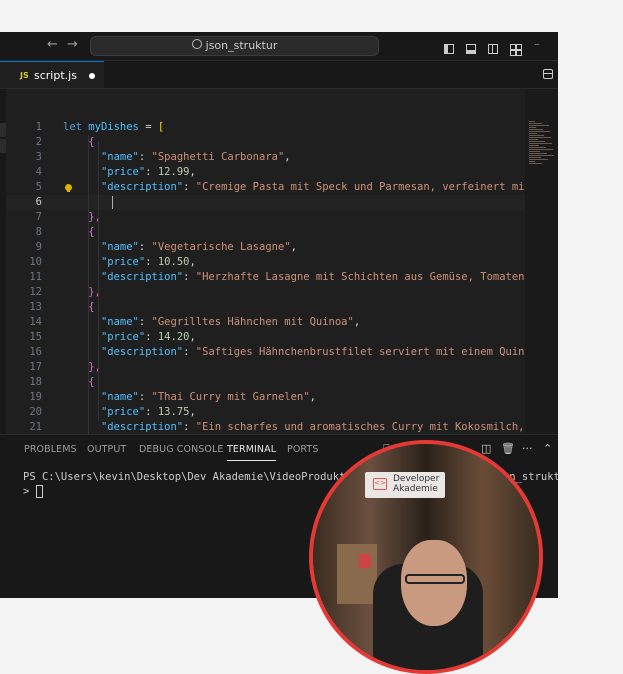  Describe the element at coordinates (72, 127) in the screenshot. I see `keyword-let: let` at that location.